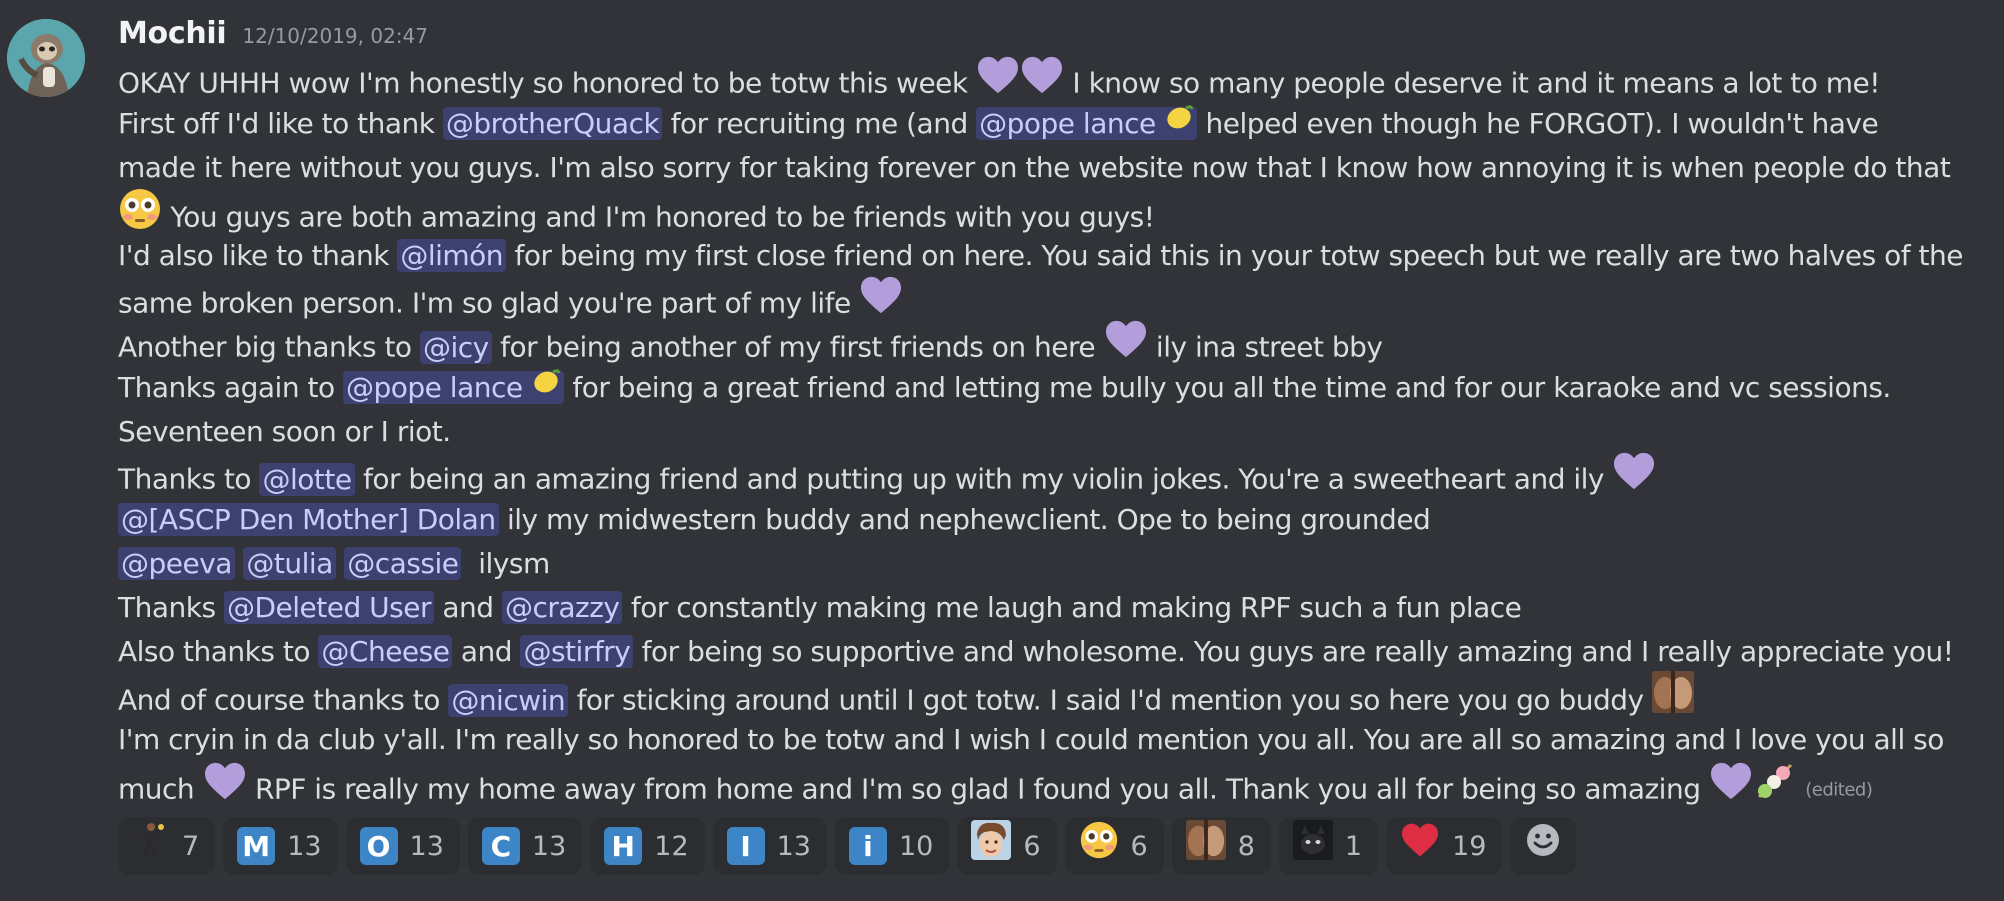  I want to click on reaction-count: 7, so click(191, 846).